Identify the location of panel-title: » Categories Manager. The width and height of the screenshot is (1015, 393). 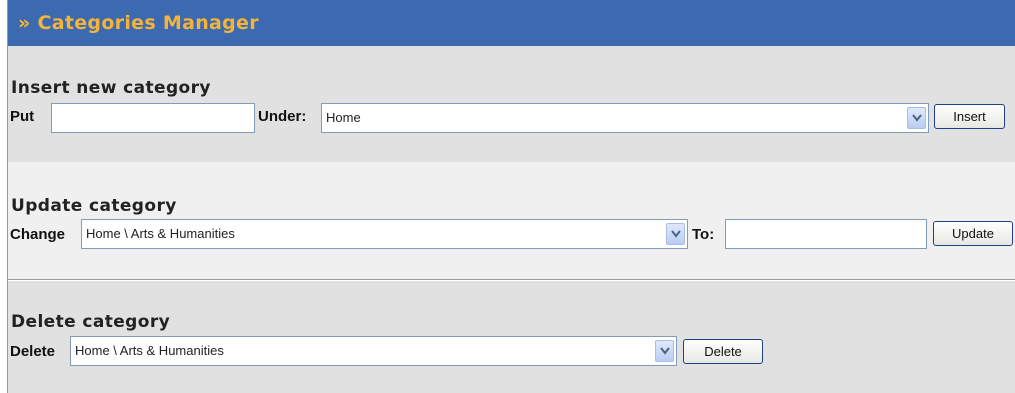
(138, 23).